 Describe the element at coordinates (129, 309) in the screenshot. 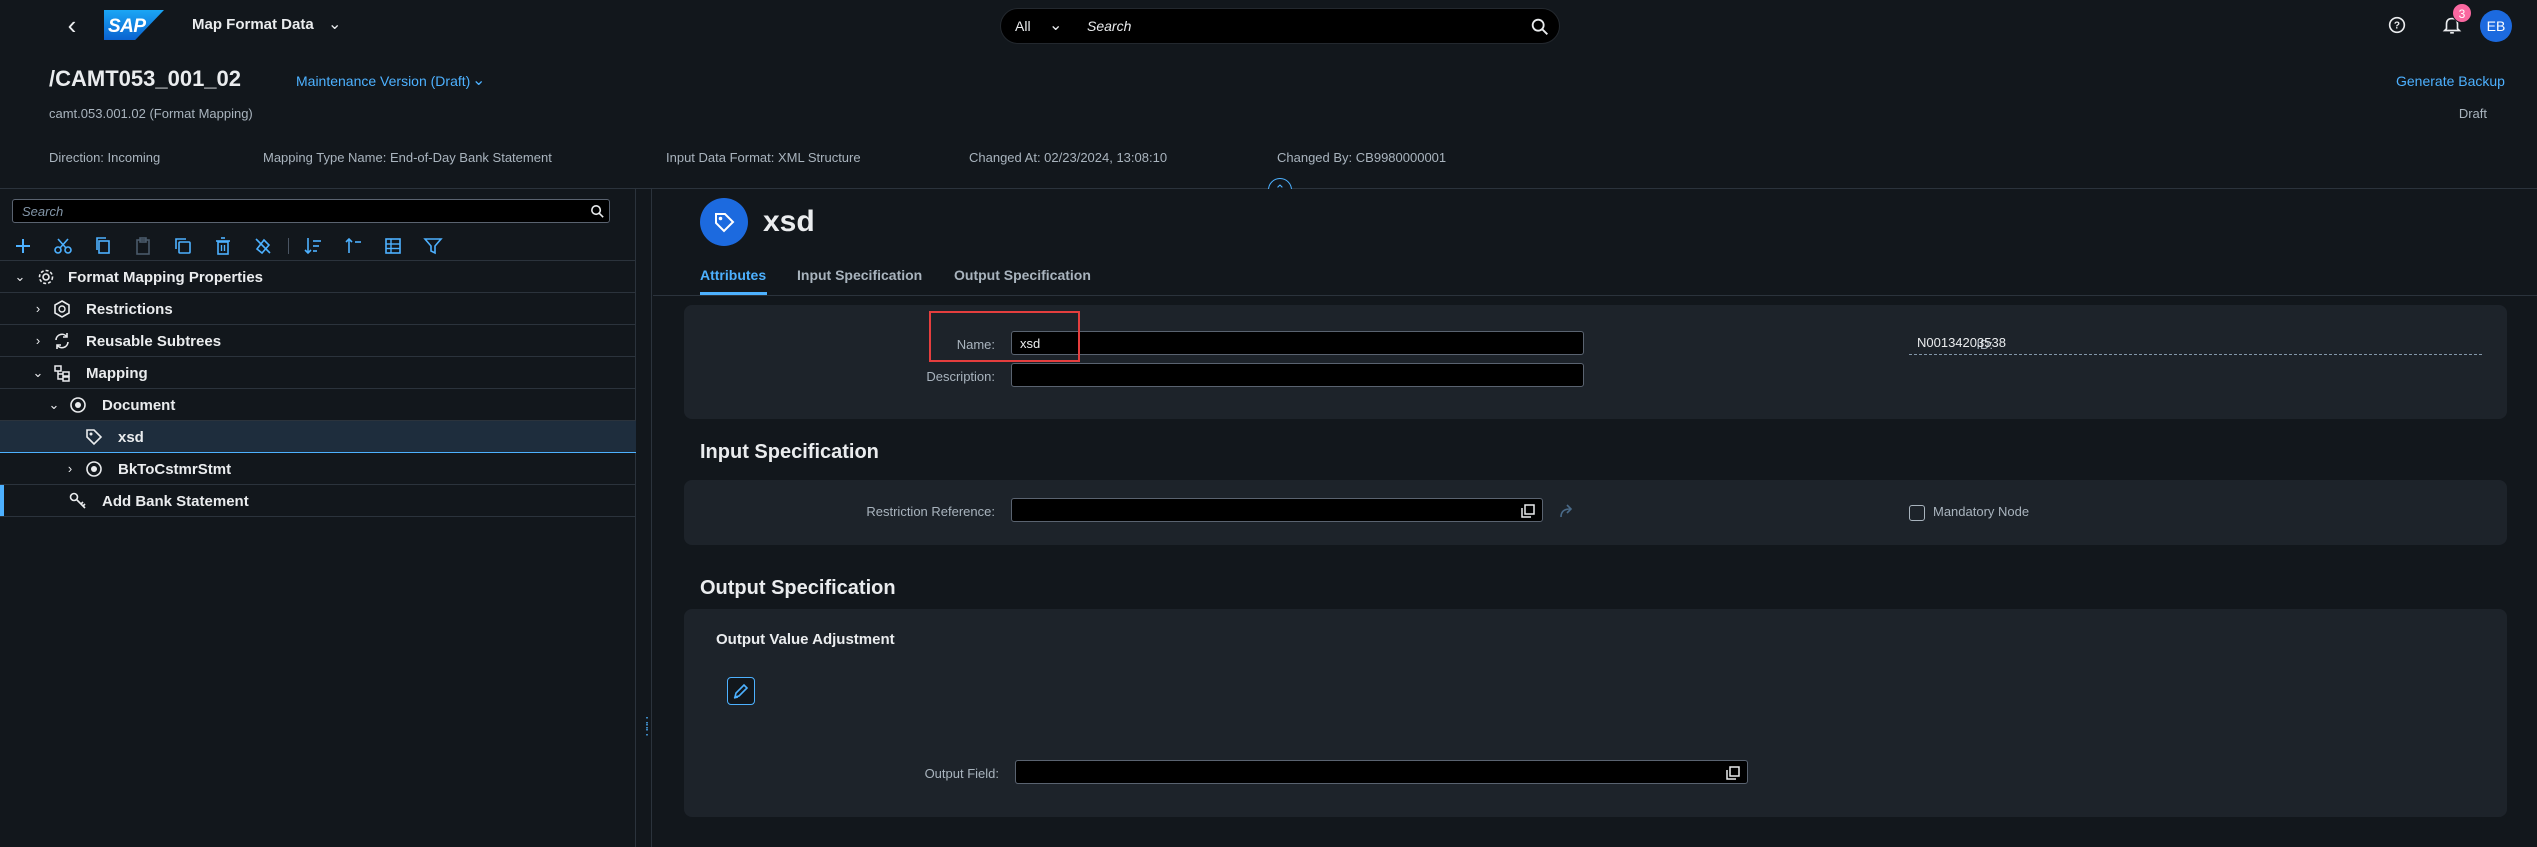

I see `tree-item-label: Restrictions` at that location.